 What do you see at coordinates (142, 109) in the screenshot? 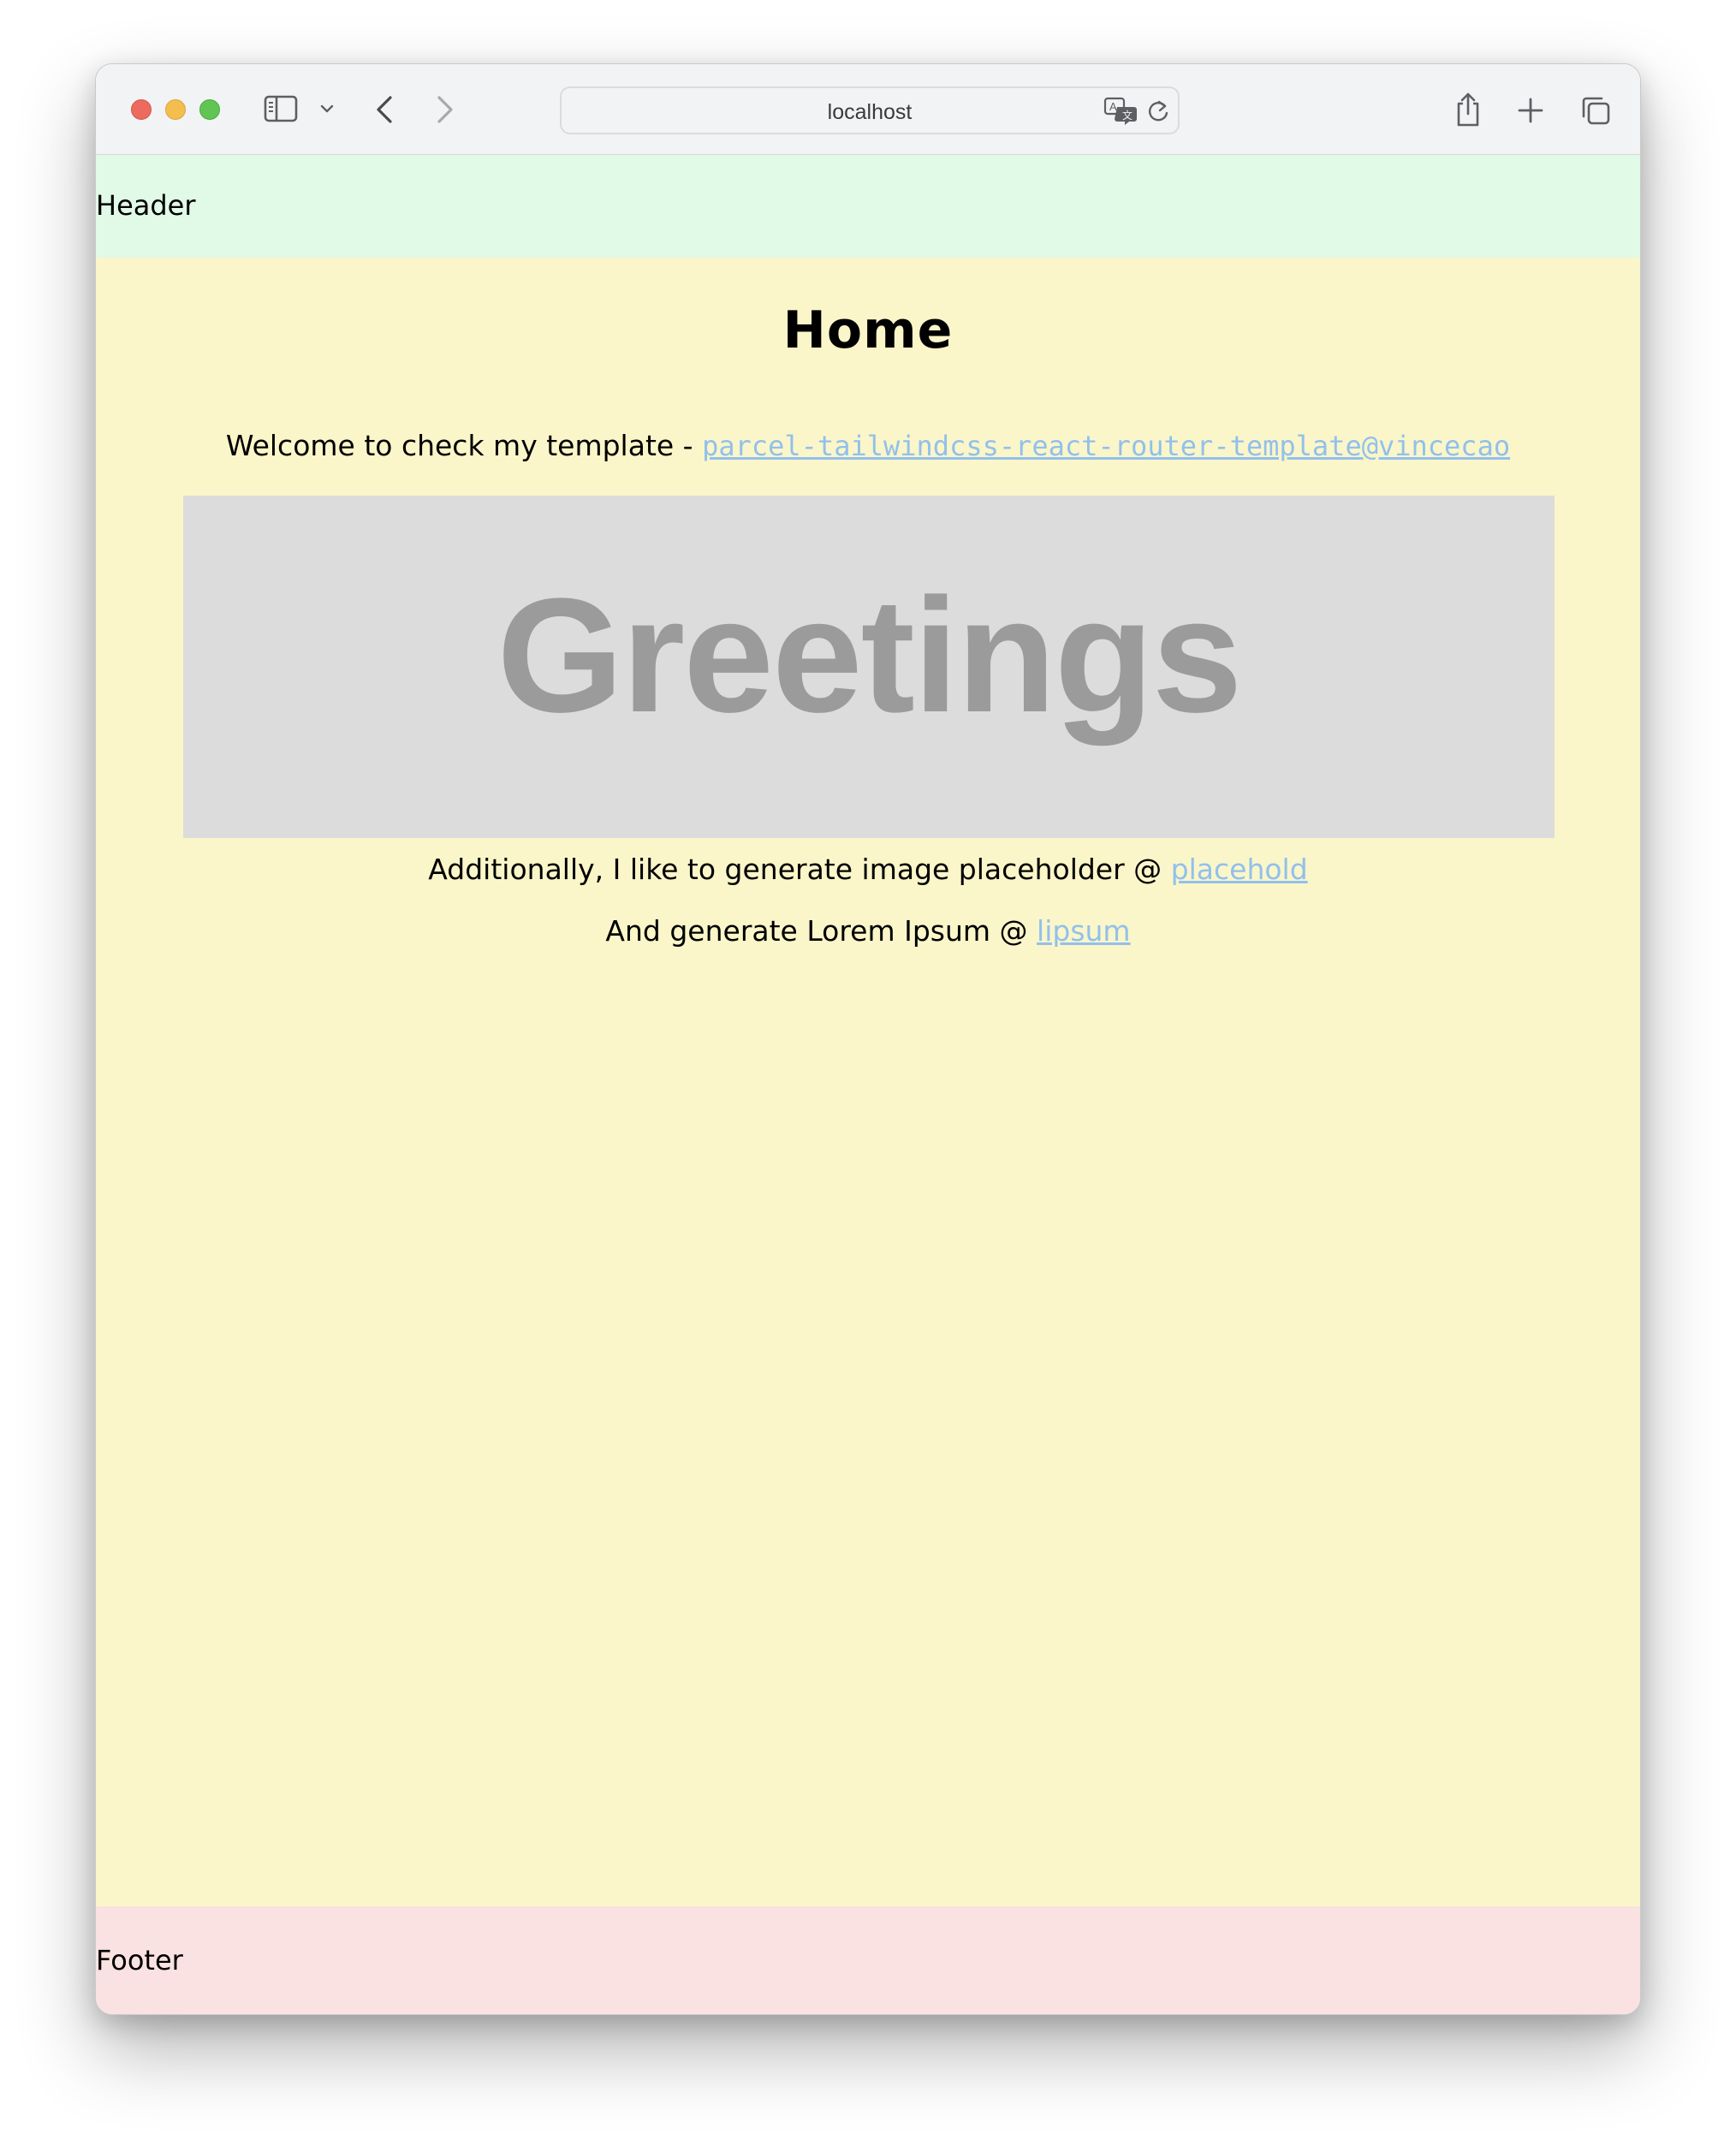
I see `close-window-button` at bounding box center [142, 109].